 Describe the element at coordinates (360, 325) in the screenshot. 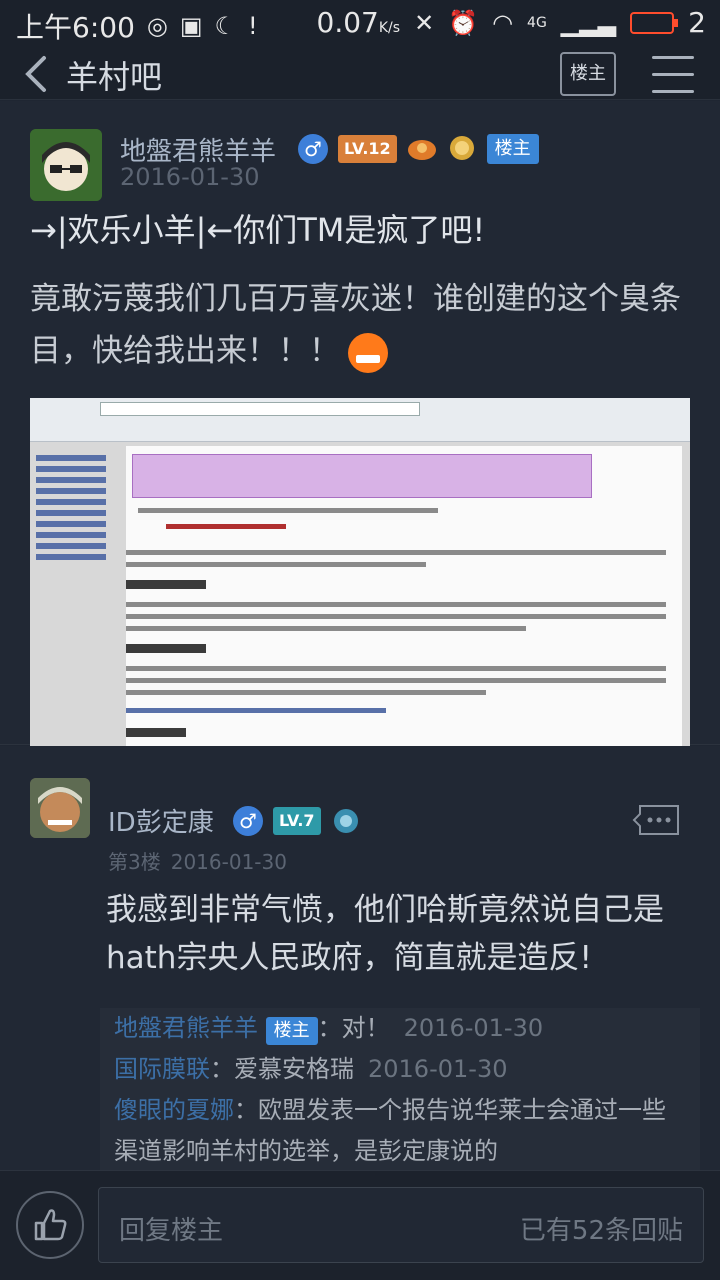

I see `post-body: 竟敢污蔑我们几百万喜灰迷！谁创建的这个臭条目，快给我出来！！！` at that location.